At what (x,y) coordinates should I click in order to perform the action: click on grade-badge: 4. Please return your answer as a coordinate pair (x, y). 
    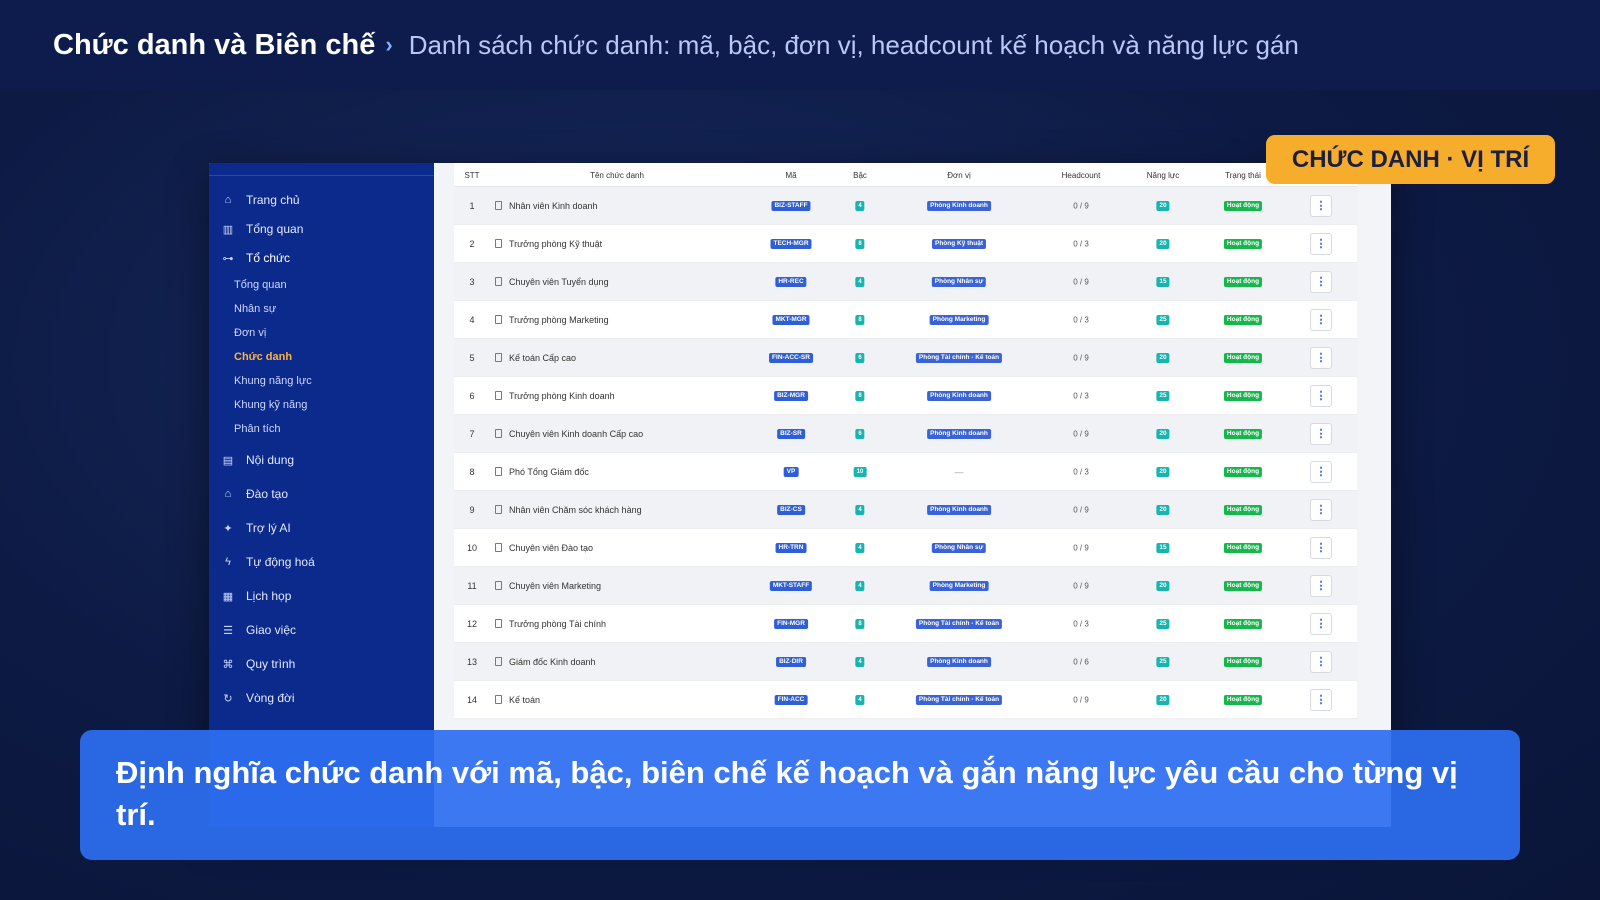
    Looking at the image, I should click on (860, 661).